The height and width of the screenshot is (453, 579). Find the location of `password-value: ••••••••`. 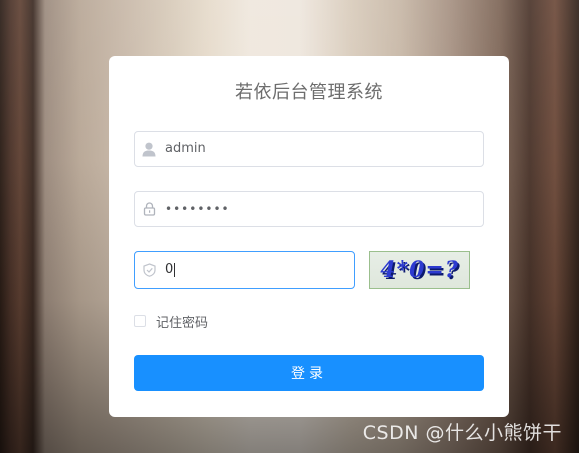

password-value: •••••••• is located at coordinates (197, 209).